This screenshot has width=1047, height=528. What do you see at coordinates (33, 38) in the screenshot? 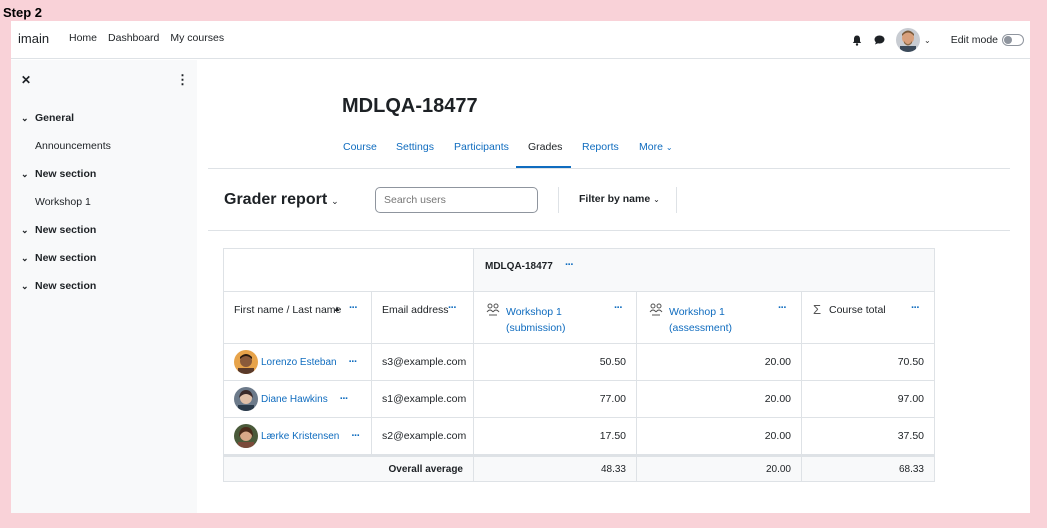
I see `site-brand: imain` at bounding box center [33, 38].